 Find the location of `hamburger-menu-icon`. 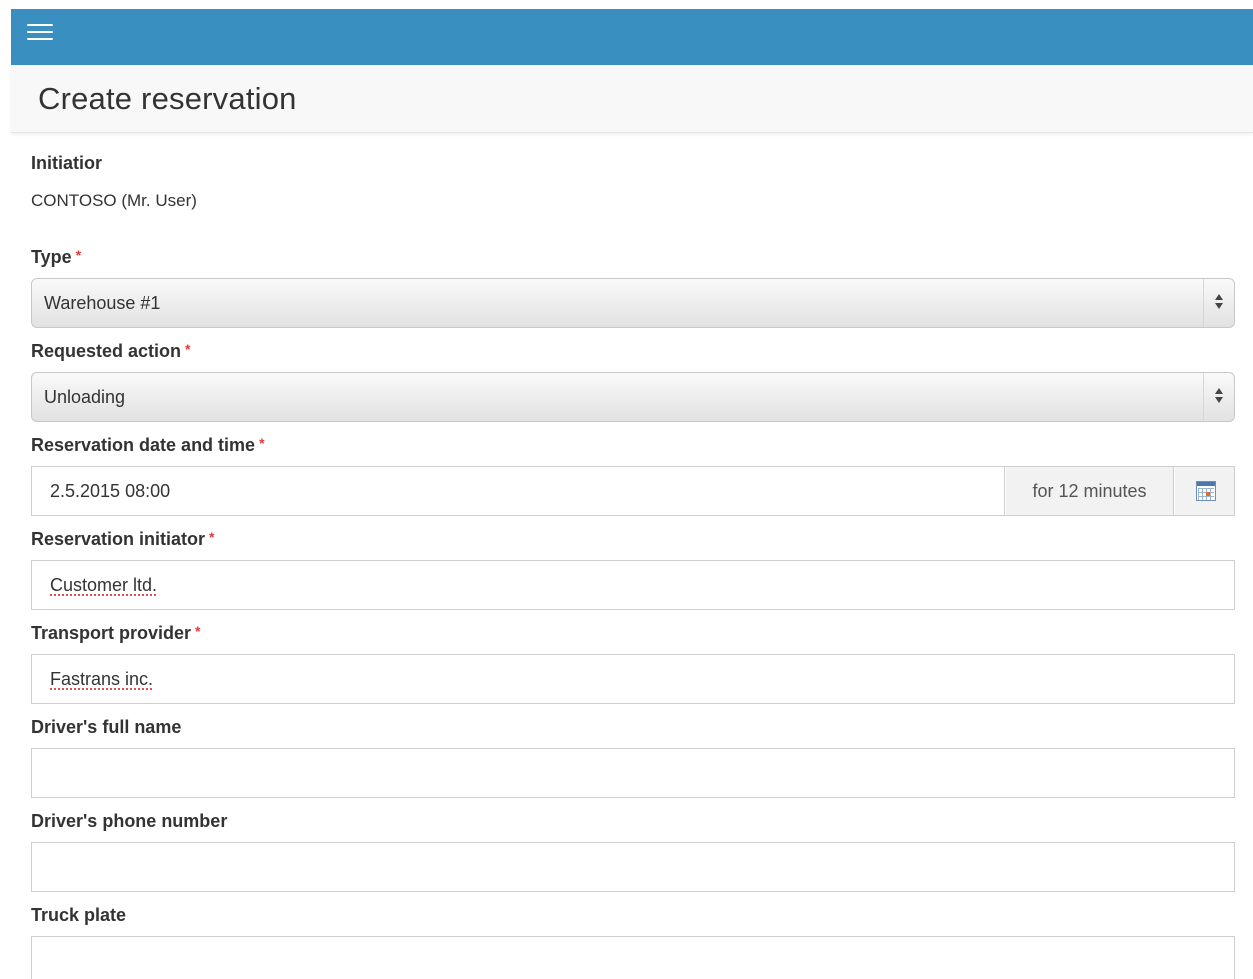

hamburger-menu-icon is located at coordinates (40, 32).